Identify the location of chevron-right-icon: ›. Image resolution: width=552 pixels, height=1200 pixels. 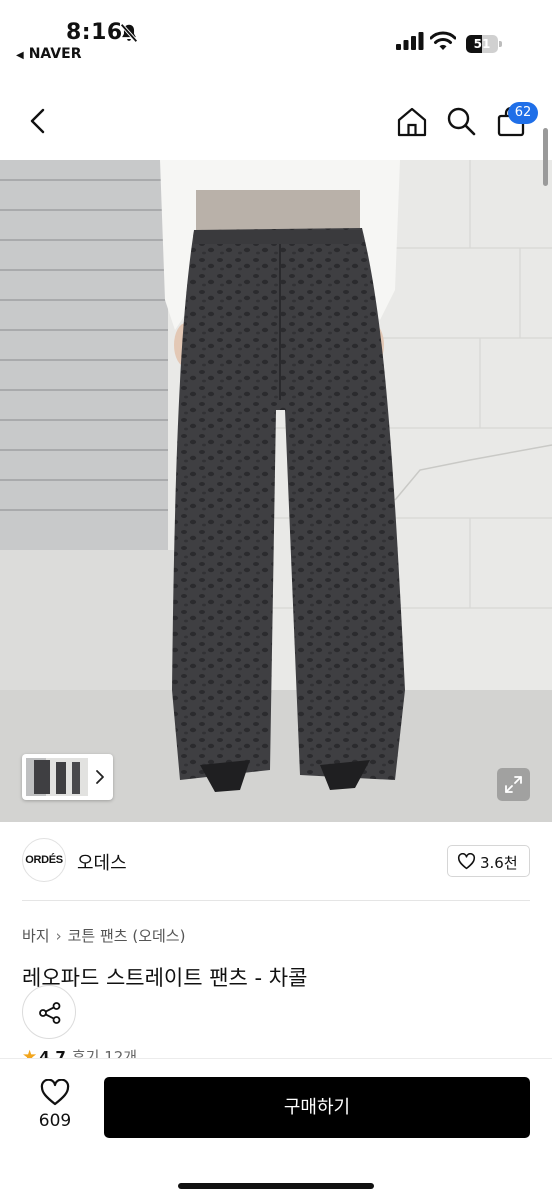
(58, 936).